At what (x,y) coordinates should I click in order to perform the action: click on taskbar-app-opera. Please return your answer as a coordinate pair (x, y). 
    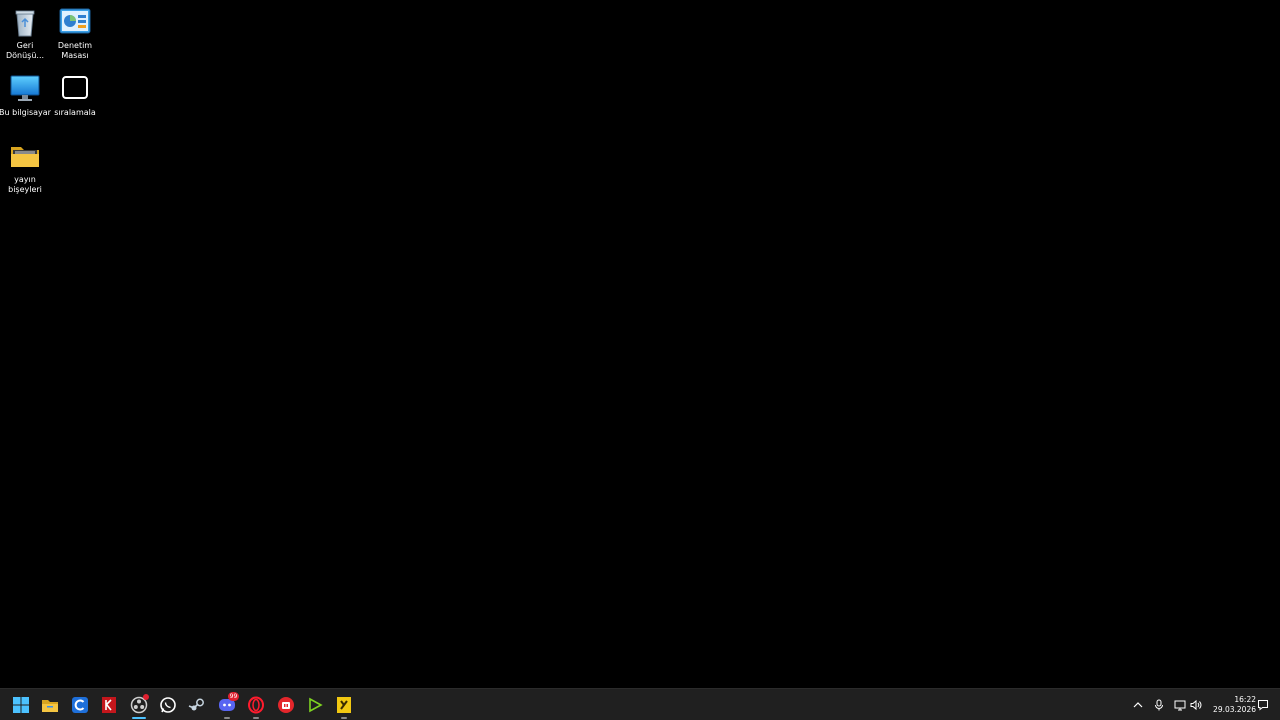
    Looking at the image, I should click on (256, 706).